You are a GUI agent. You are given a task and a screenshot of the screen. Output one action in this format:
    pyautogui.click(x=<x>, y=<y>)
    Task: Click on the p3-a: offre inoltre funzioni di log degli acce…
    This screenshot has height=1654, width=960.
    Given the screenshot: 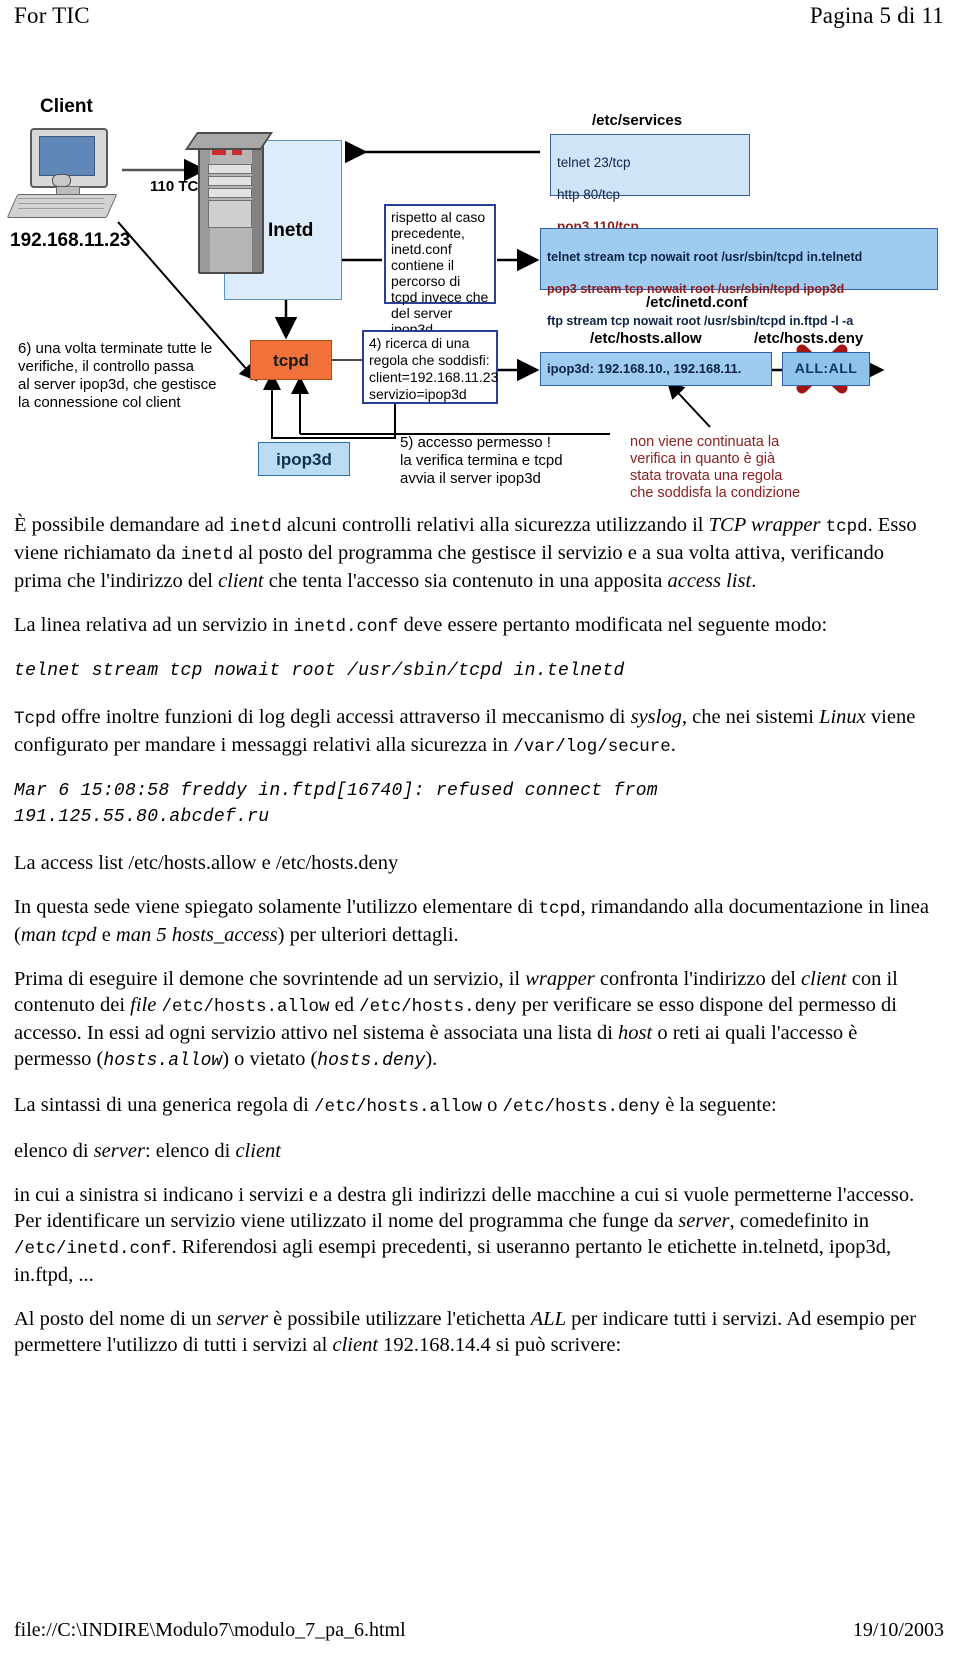 What is the action you would take?
    pyautogui.click(x=343, y=717)
    